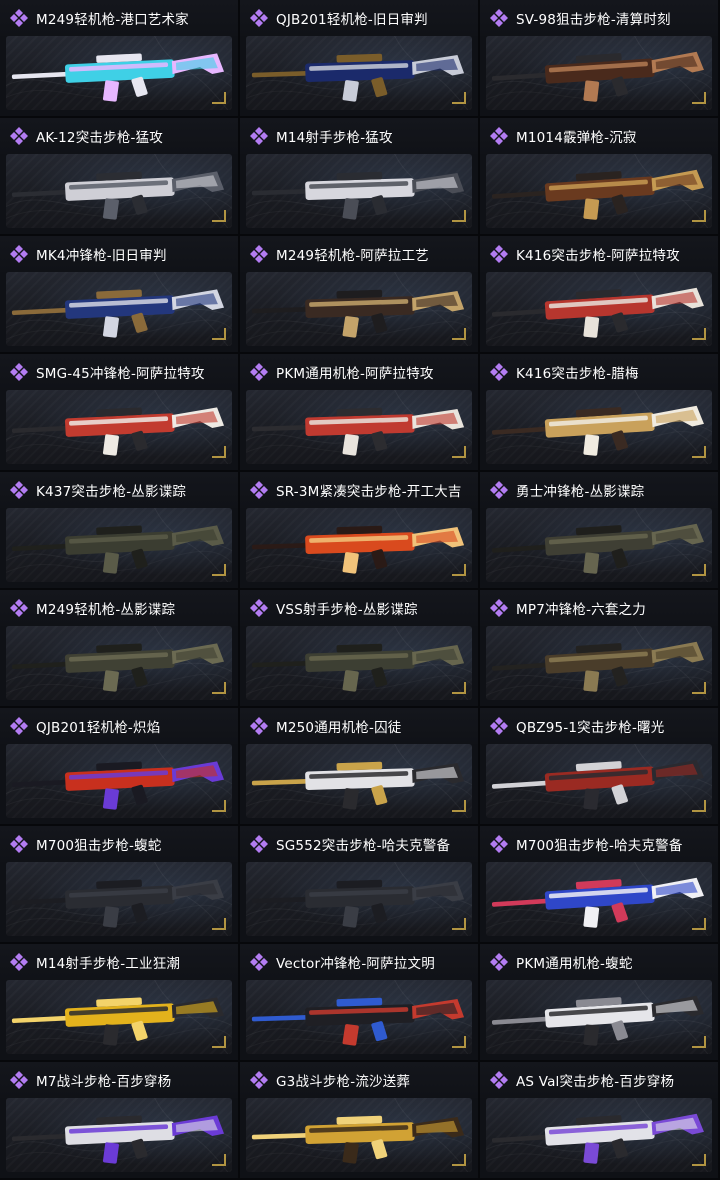 This screenshot has width=720, height=1180. What do you see at coordinates (360, 59) in the screenshot?
I see `skin-tile: QJB201轻机枪-旧日审判` at bounding box center [360, 59].